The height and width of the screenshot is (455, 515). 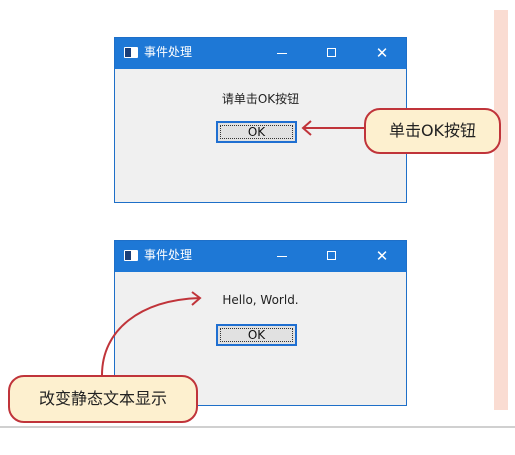 What do you see at coordinates (257, 427) in the screenshot?
I see `bottom-rule` at bounding box center [257, 427].